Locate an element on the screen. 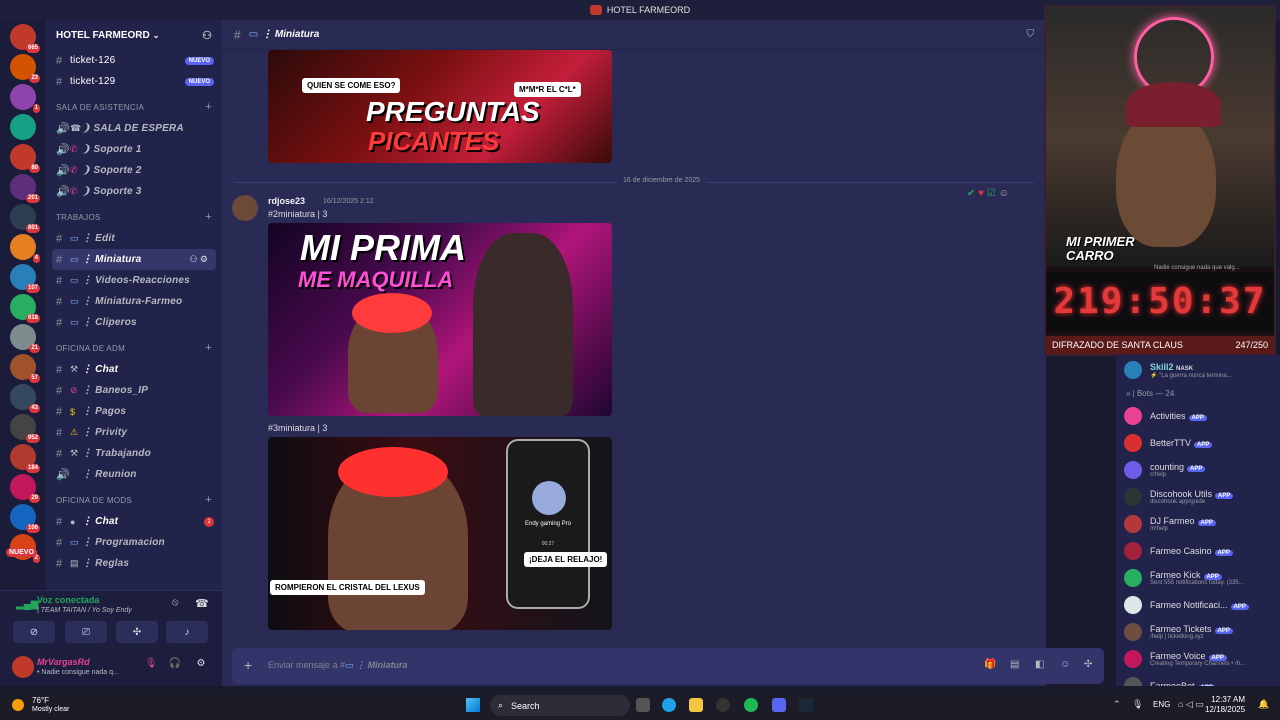 This screenshot has height=720, width=1280. deafen-headphones-icon: 🎧 is located at coordinates (175, 667).